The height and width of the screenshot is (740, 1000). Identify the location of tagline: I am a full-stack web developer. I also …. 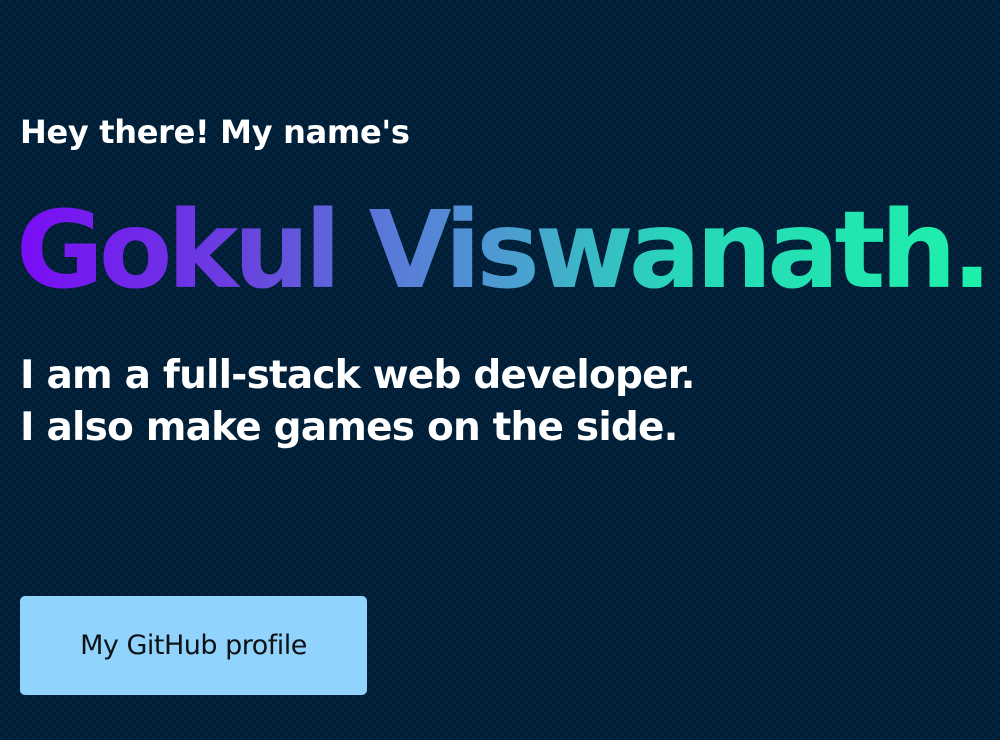
(357, 402).